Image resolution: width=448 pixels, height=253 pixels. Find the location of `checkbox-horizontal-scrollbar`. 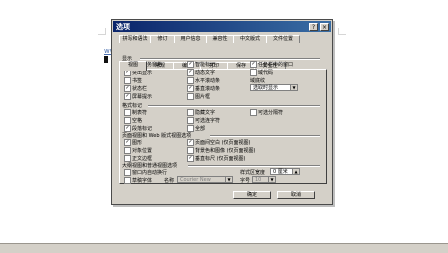

checkbox-horizontal-scrollbar is located at coordinates (190, 80).